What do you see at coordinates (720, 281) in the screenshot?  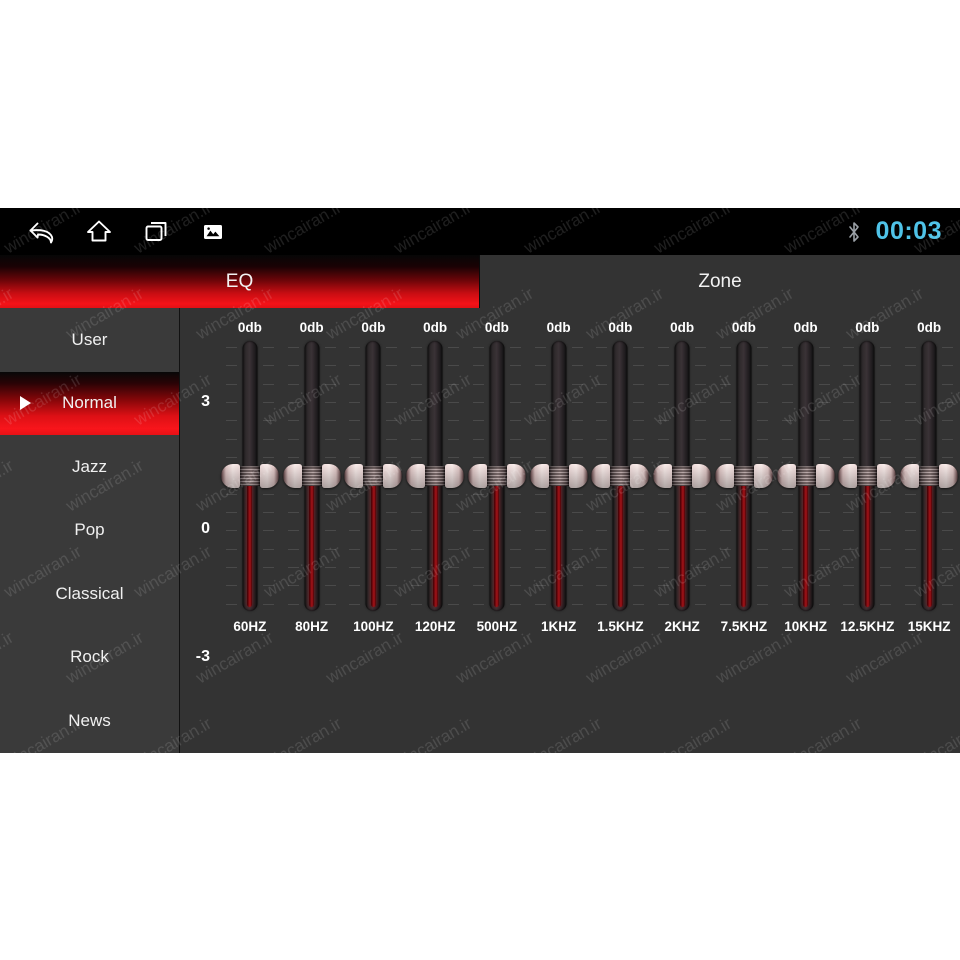 I see `tab-zone: Zone` at bounding box center [720, 281].